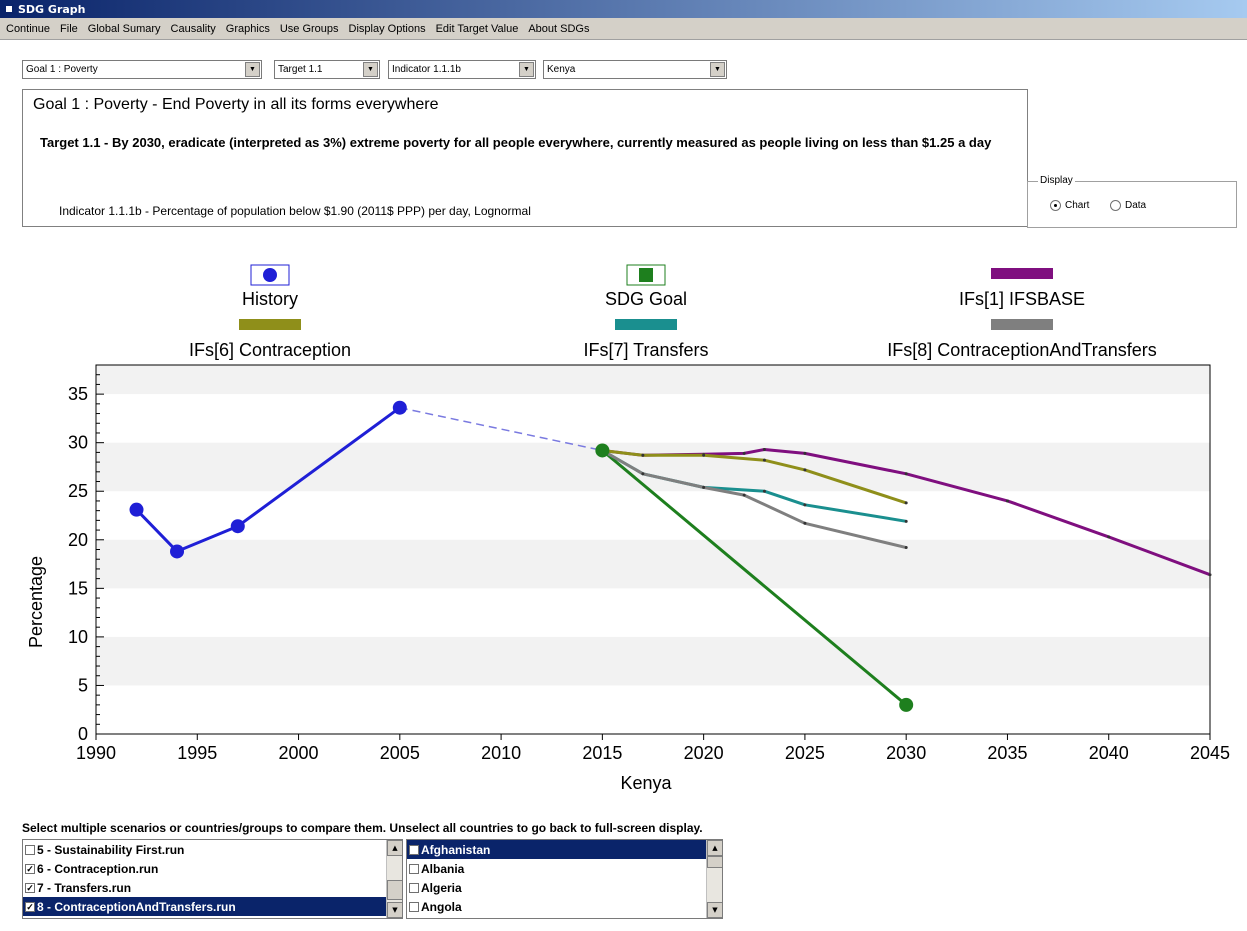  What do you see at coordinates (1022, 324) in the screenshot?
I see `legend-contraception-and-transfers-swatch` at bounding box center [1022, 324].